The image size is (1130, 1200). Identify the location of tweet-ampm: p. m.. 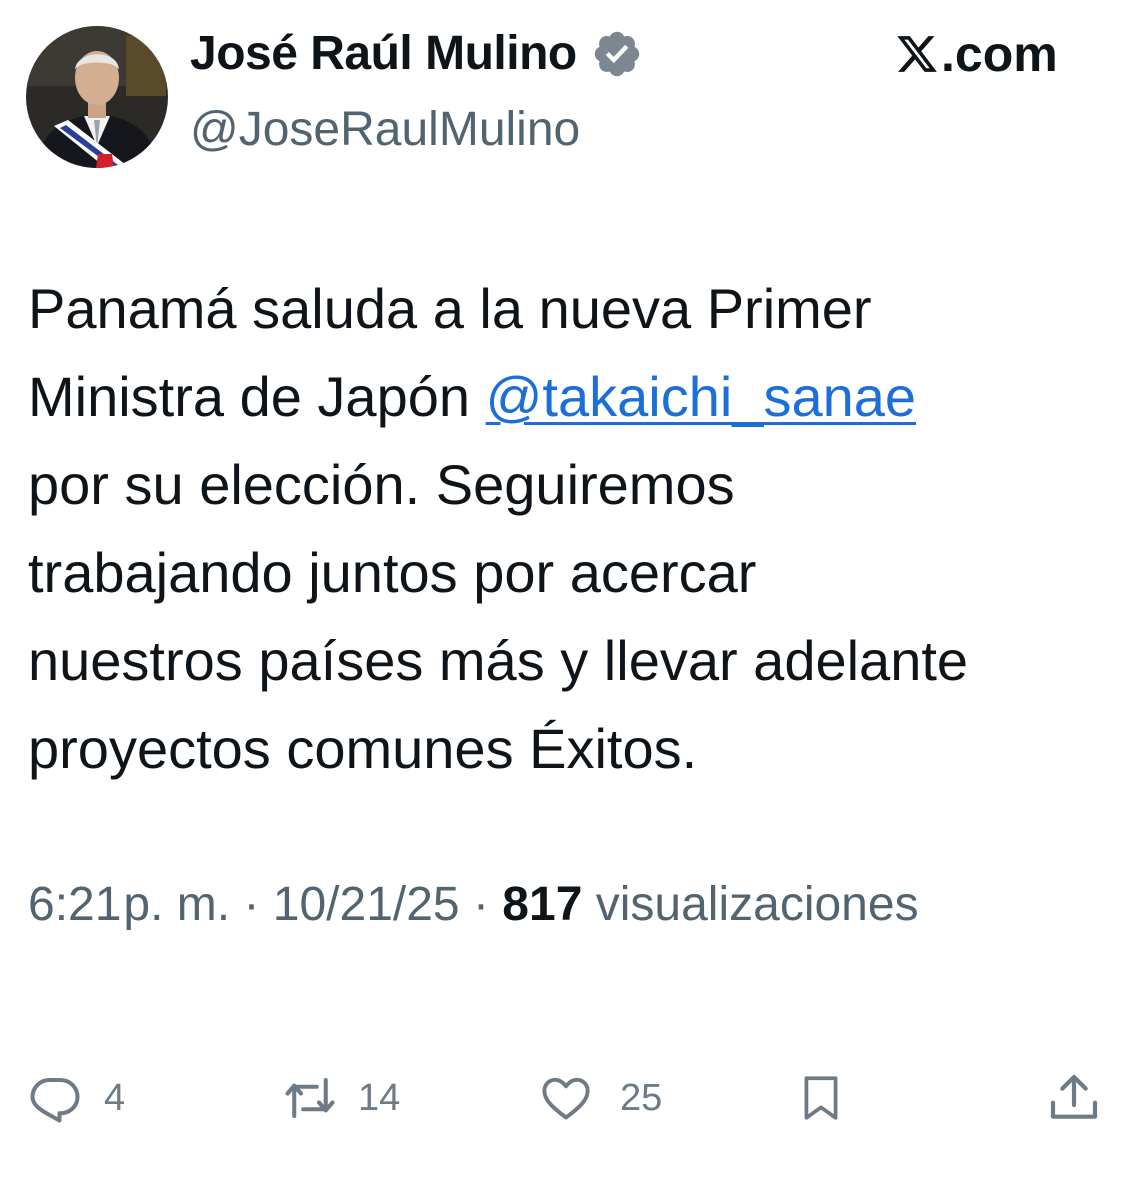
(176, 904).